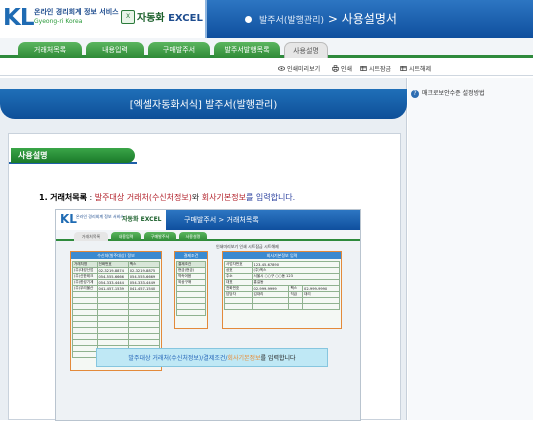 The image size is (533, 421). I want to click on page-title: 발주서(발행관리) > 사용설명서, so click(328, 18).